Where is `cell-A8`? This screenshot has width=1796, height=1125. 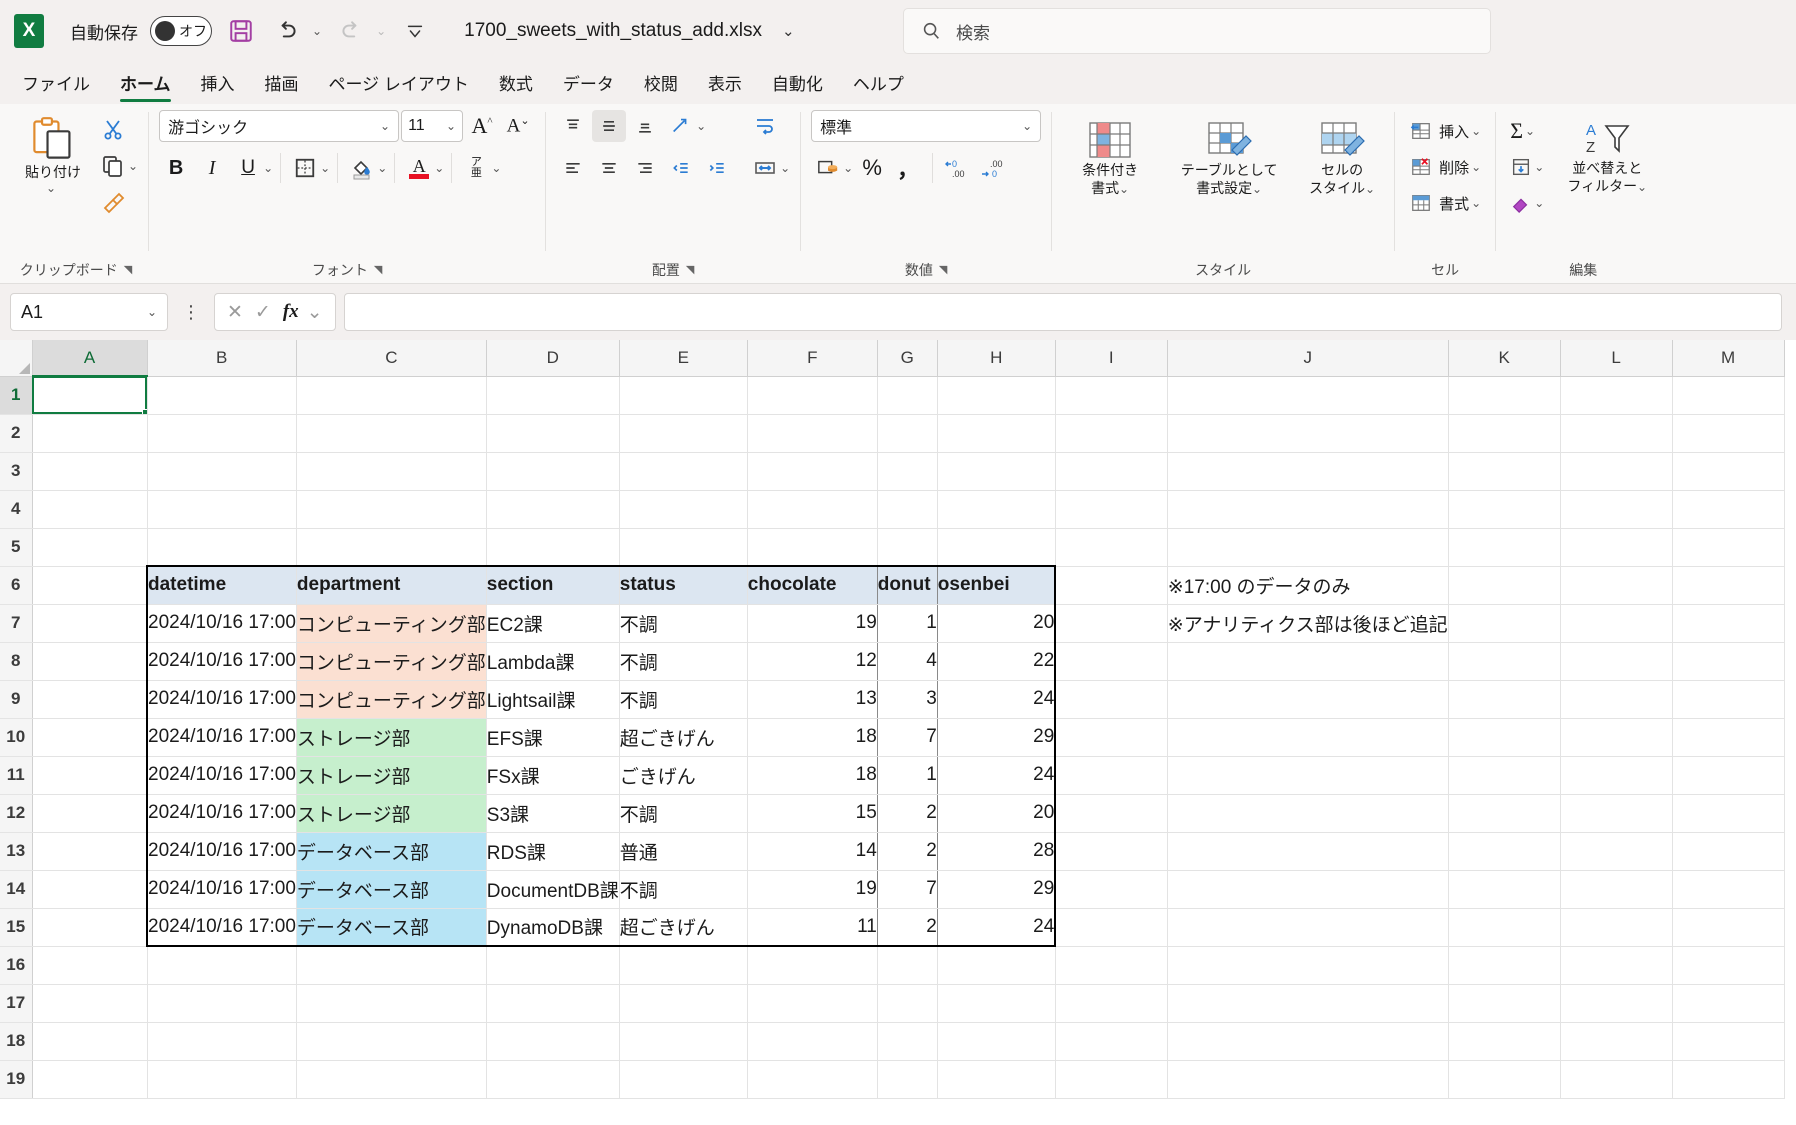 cell-A8 is located at coordinates (90, 661).